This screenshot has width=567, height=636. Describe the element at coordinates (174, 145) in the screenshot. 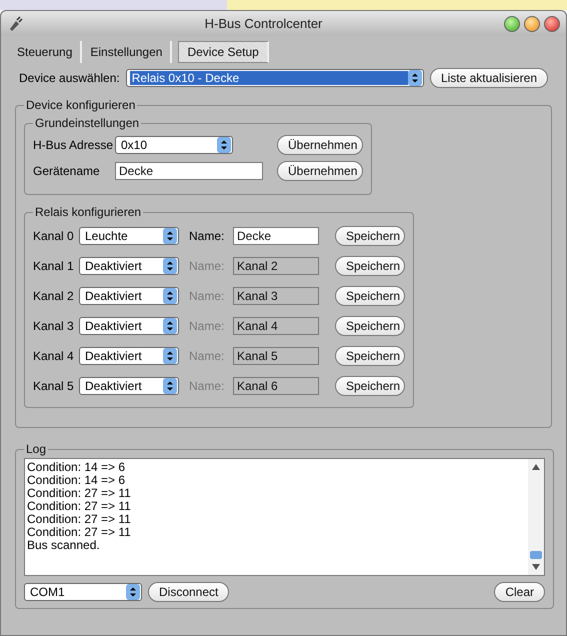

I see `address-dropdown: 0x10` at that location.